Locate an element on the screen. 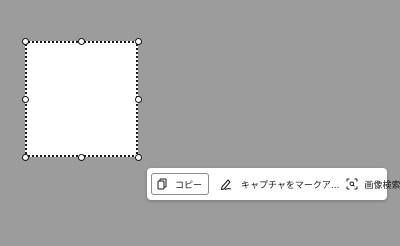  resize-handle-right is located at coordinates (138, 99).